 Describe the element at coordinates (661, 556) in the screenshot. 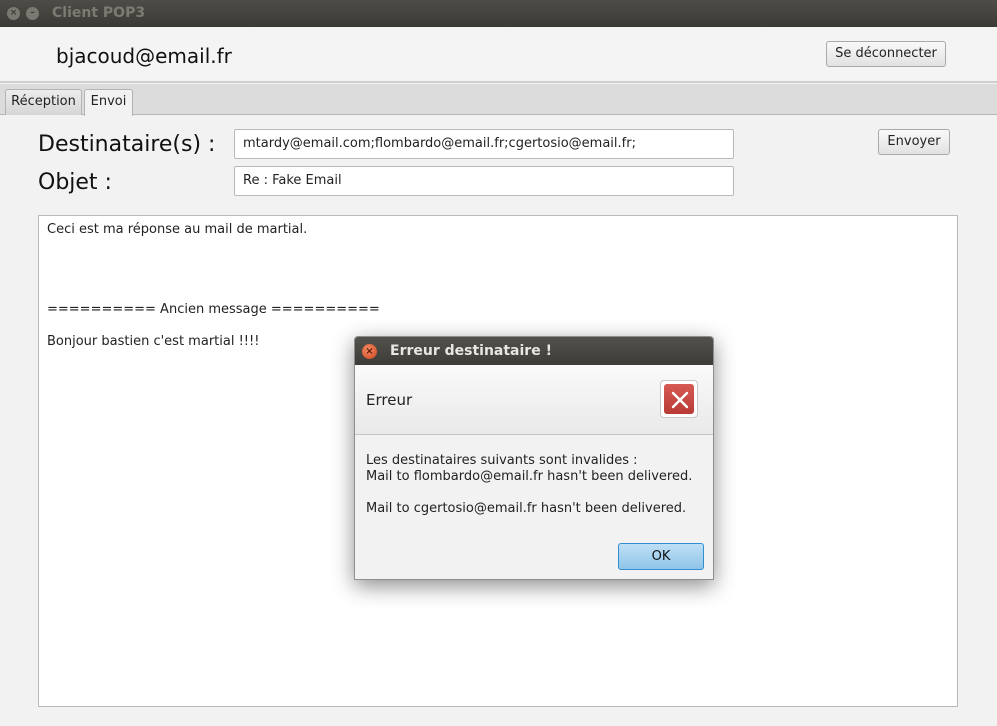

I see `ok-button: OK` at that location.